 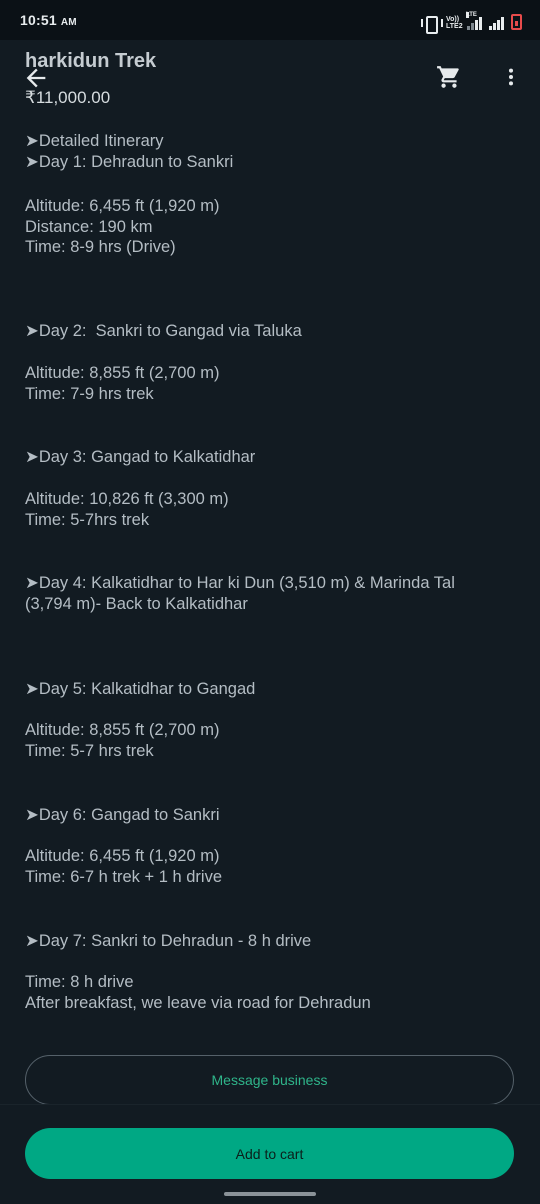 I want to click on status-time: 10:51 AM, so click(x=48, y=20).